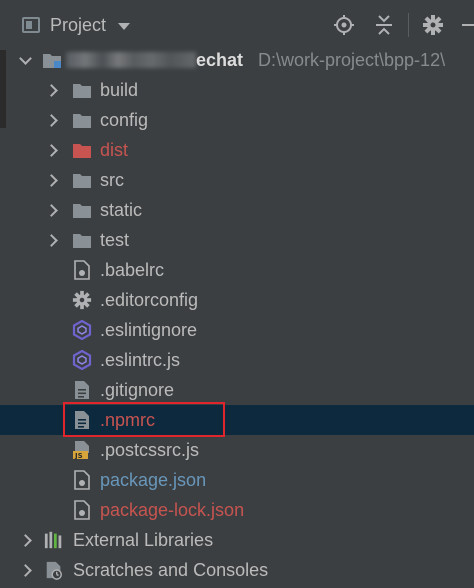 The image size is (474, 588). Describe the element at coordinates (237, 420) in the screenshot. I see `tree-file-row-selected: .npmrc` at that location.